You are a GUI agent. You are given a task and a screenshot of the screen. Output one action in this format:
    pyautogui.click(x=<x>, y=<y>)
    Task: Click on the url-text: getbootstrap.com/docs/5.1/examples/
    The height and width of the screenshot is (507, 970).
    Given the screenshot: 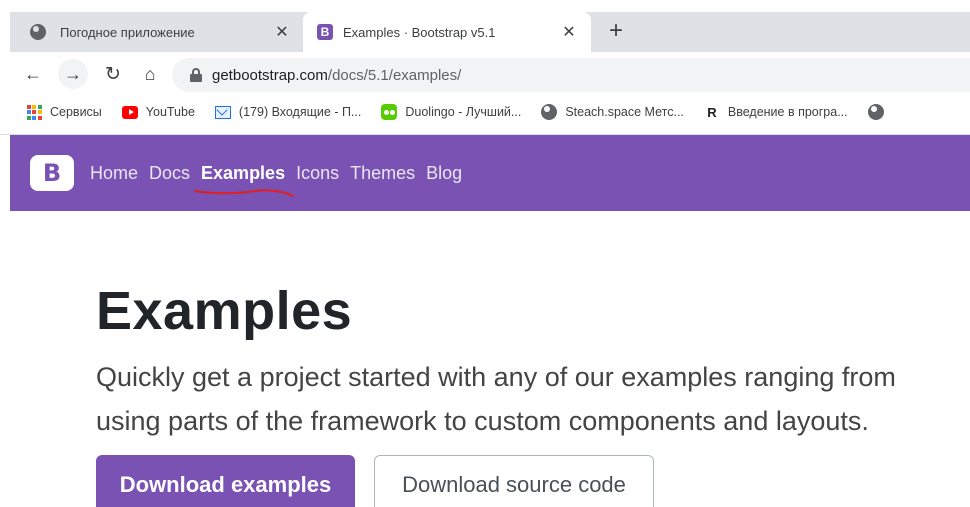 What is the action you would take?
    pyautogui.click(x=336, y=75)
    